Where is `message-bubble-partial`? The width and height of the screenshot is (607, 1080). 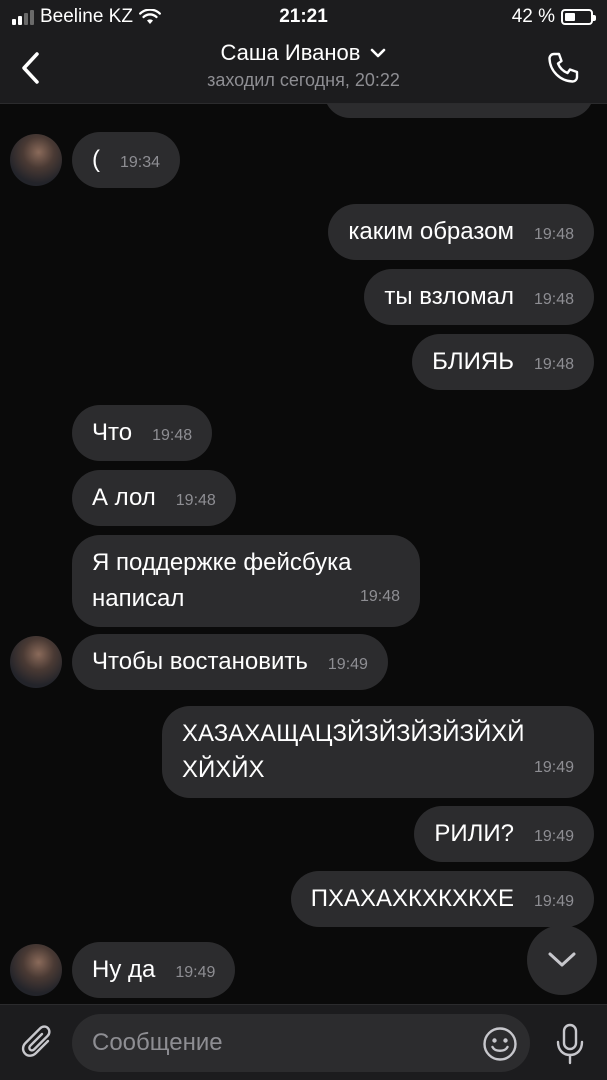
message-bubble-partial is located at coordinates (459, 111).